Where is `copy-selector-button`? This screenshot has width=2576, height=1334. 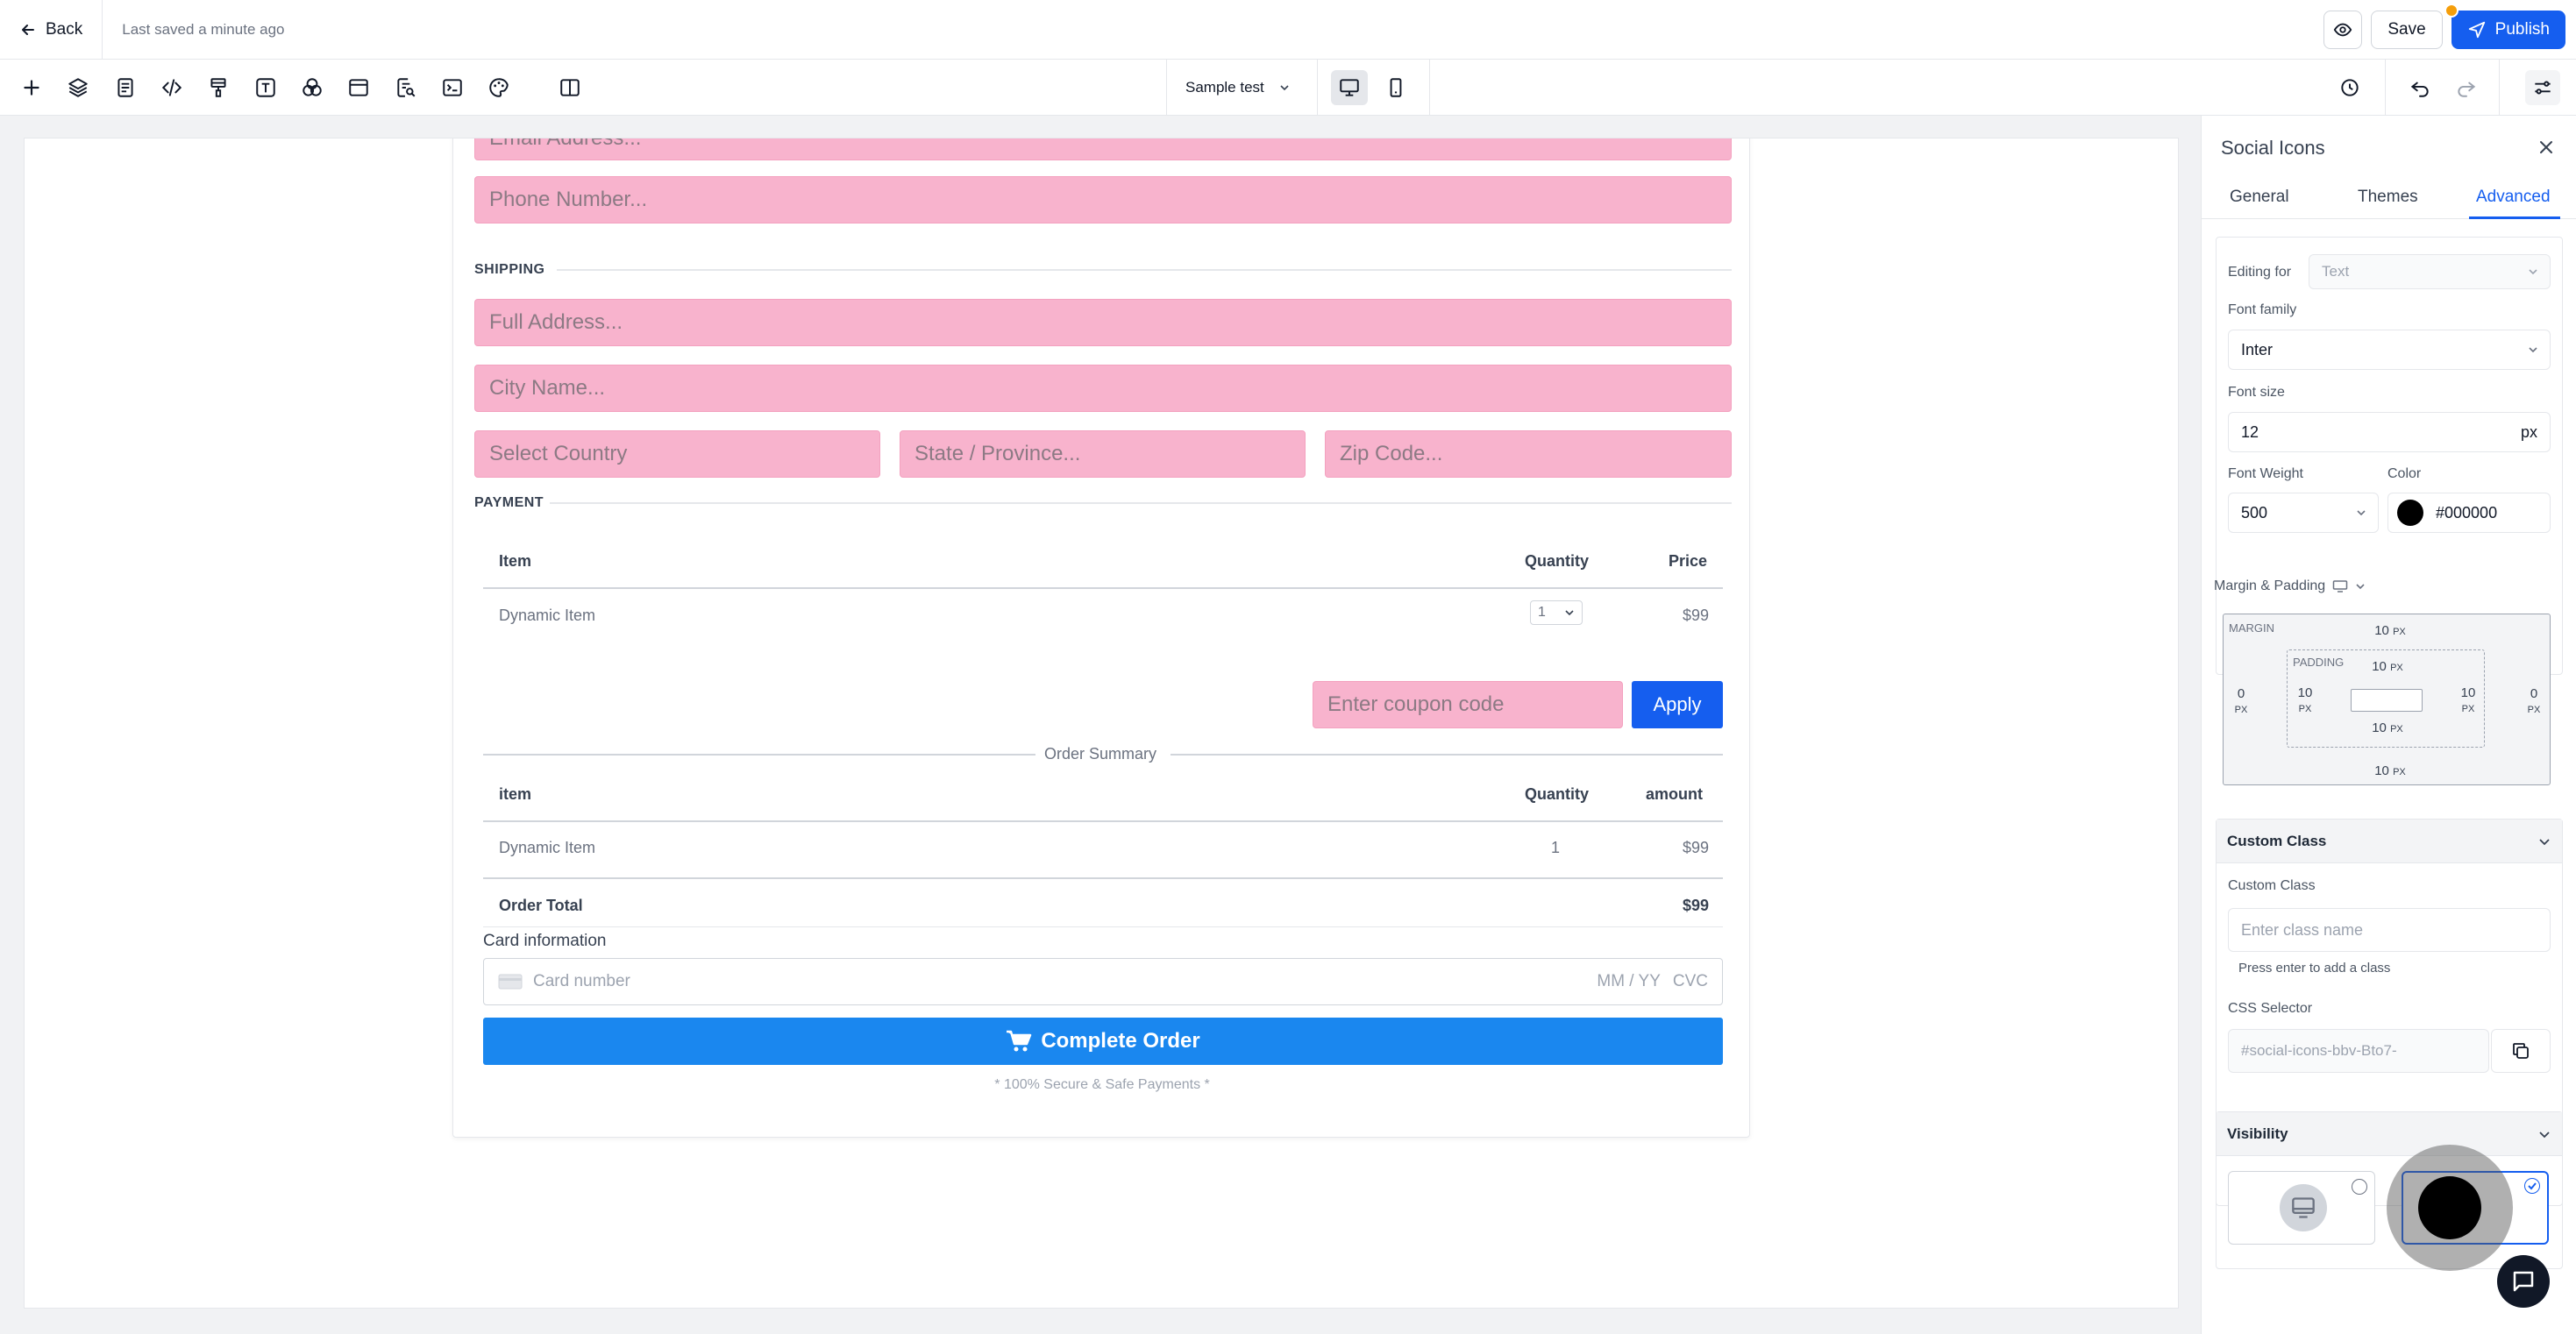 copy-selector-button is located at coordinates (2521, 1051).